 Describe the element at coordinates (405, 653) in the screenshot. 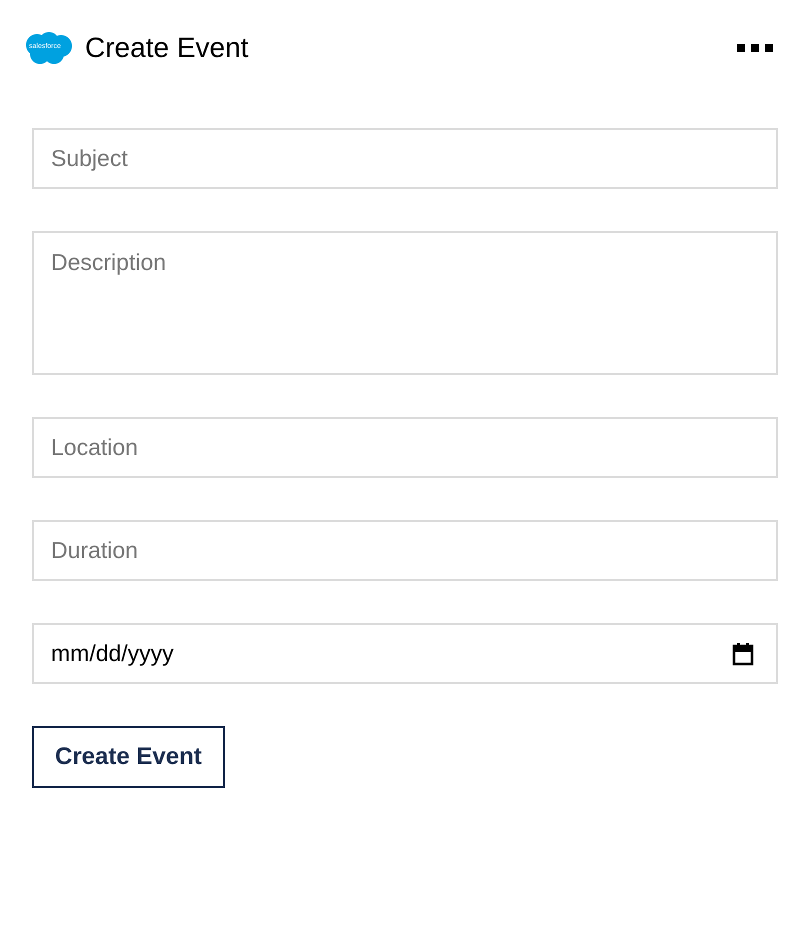

I see `date-field: mm/dd/yyyy` at that location.